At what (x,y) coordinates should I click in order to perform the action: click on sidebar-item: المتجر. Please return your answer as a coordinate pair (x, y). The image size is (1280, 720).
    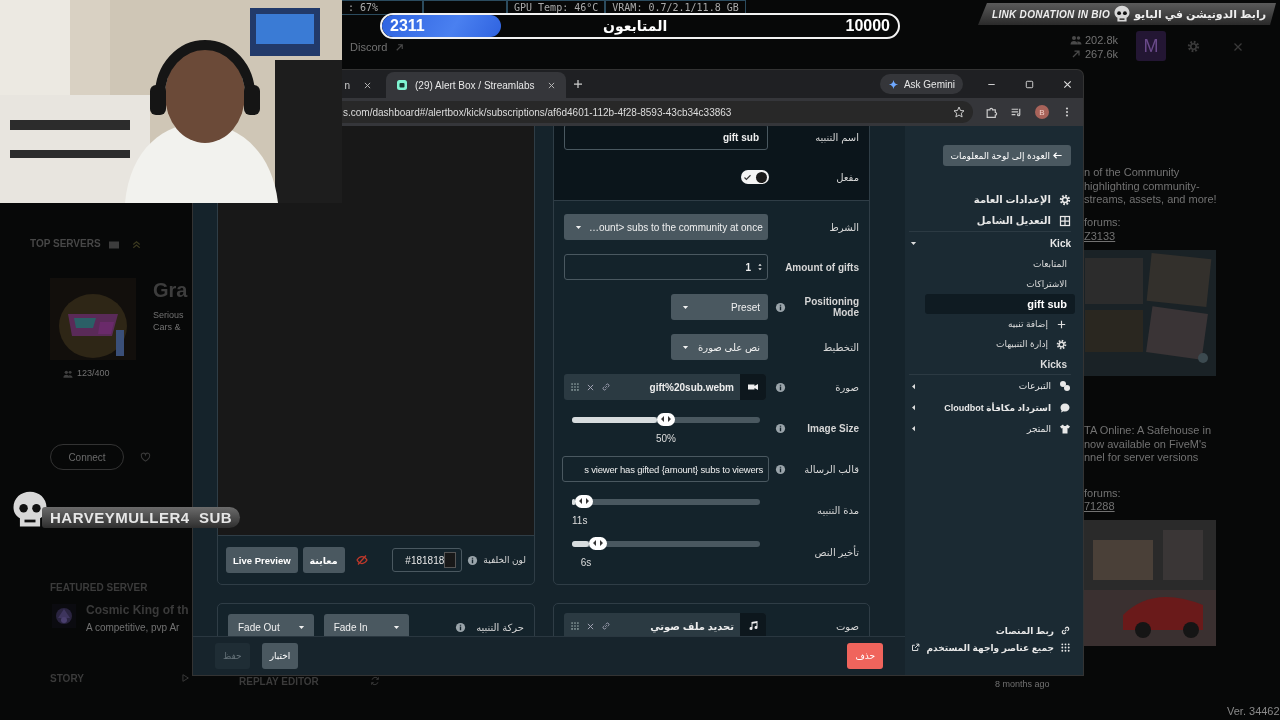
    Looking at the image, I should click on (990, 428).